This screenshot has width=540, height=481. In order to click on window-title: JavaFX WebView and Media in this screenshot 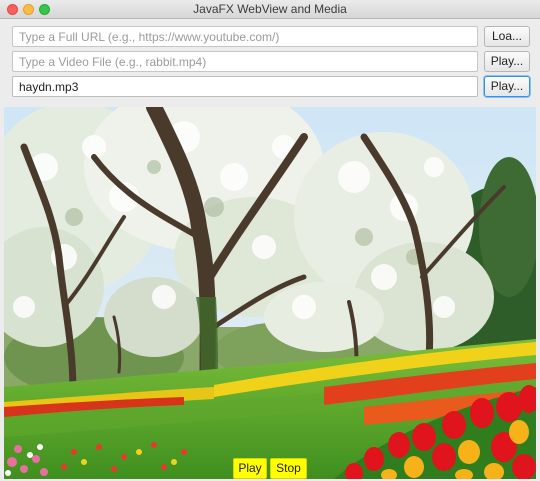, I will do `click(270, 9)`.